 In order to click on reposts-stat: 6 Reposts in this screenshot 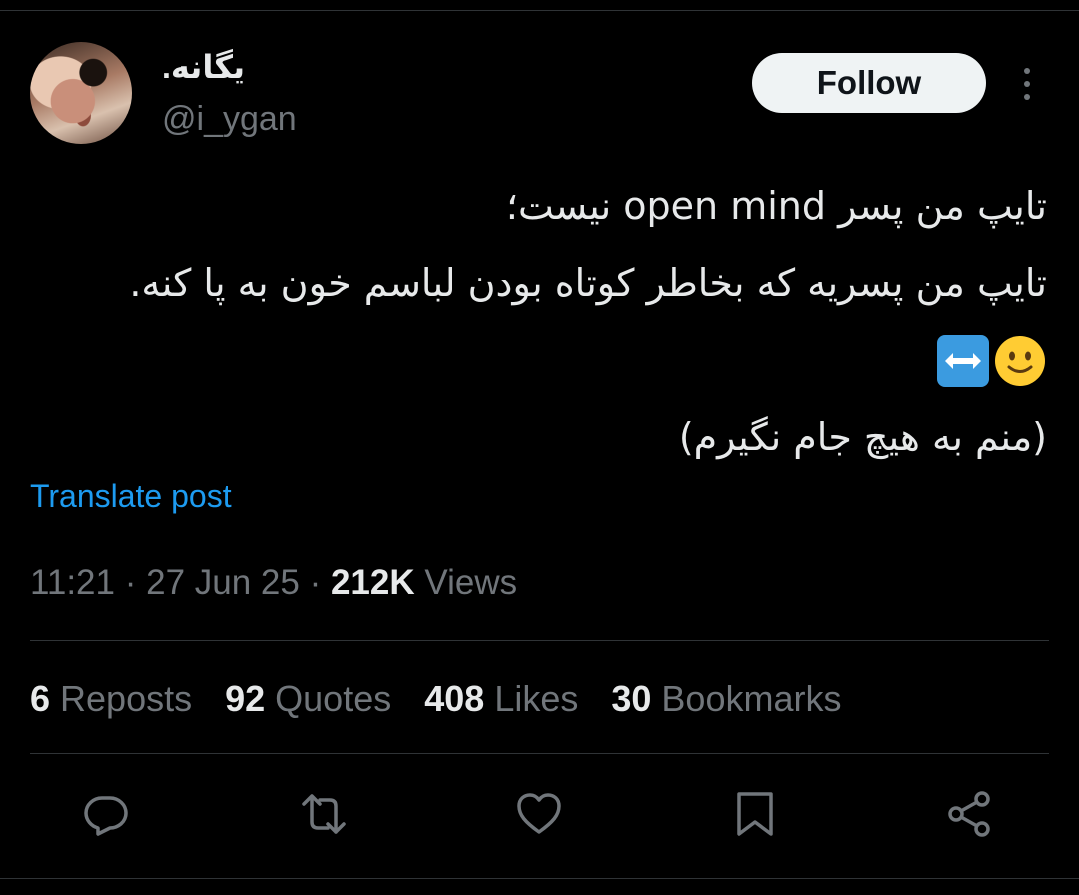, I will do `click(111, 699)`.